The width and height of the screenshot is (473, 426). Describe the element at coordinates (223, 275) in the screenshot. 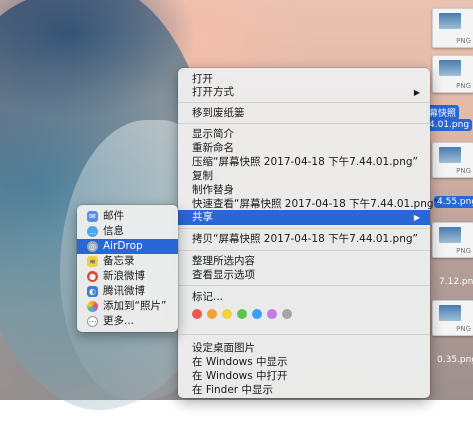

I see `menu-item-label: 查看显示选项` at that location.